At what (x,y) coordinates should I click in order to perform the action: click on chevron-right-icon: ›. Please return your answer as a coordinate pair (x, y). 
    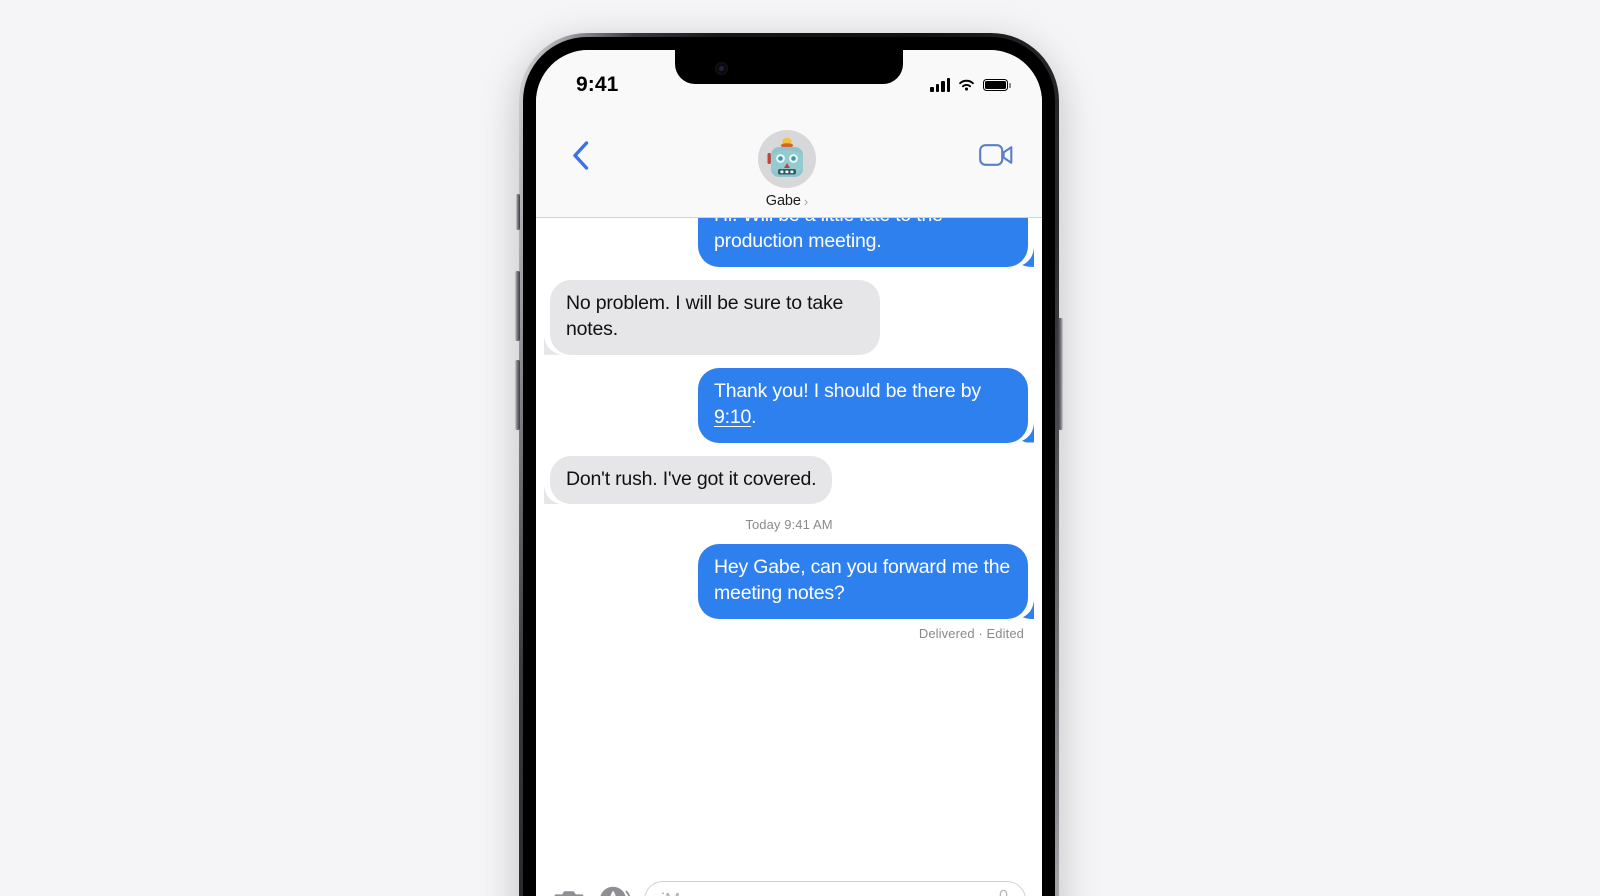
    Looking at the image, I should click on (806, 201).